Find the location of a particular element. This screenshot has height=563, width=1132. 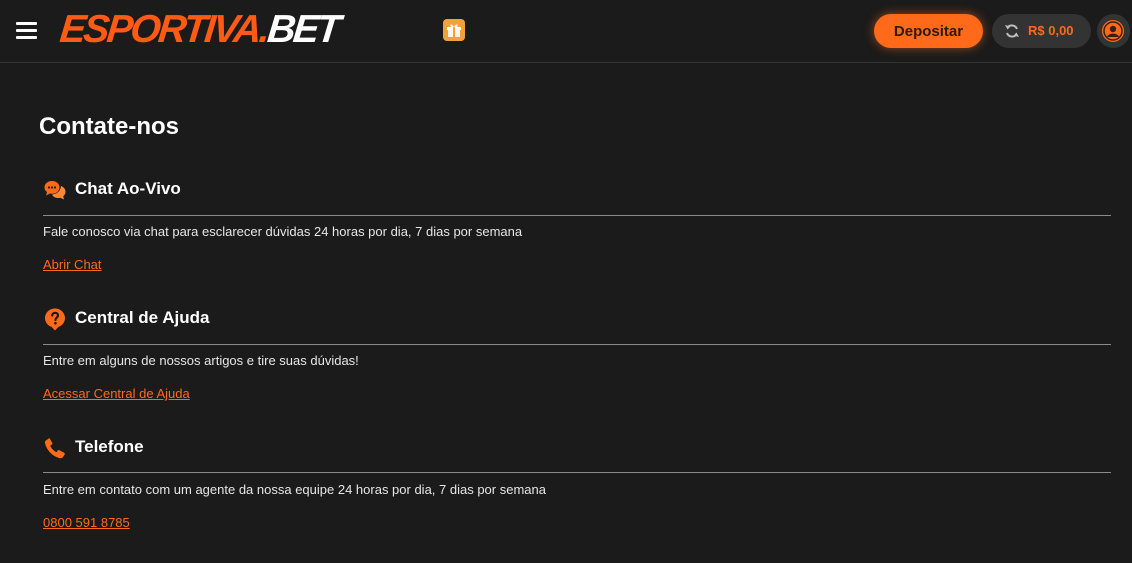

section-title: Chat Ao-Vivo is located at coordinates (128, 188).